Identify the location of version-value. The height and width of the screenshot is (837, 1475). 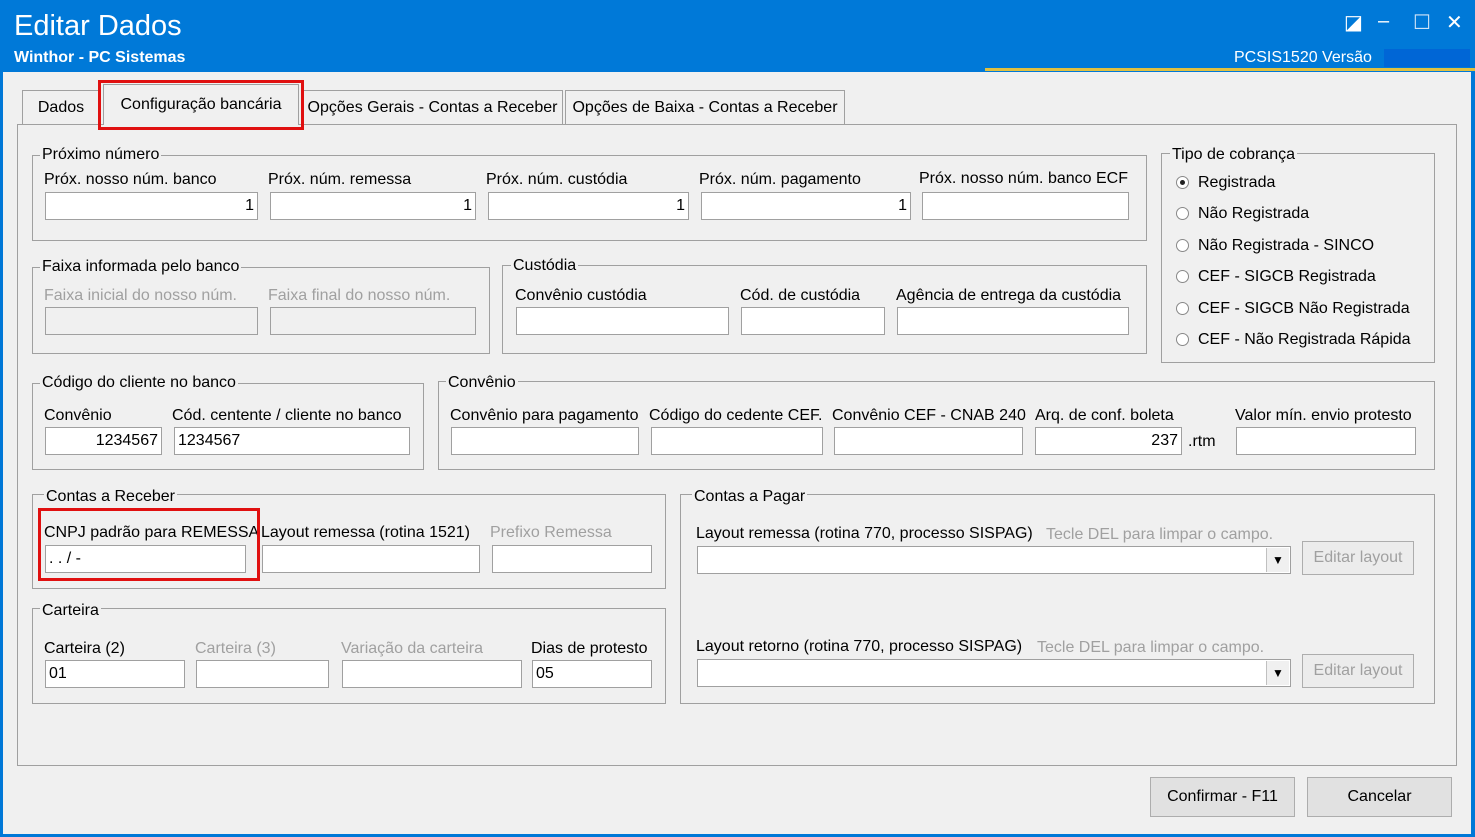
(1427, 58).